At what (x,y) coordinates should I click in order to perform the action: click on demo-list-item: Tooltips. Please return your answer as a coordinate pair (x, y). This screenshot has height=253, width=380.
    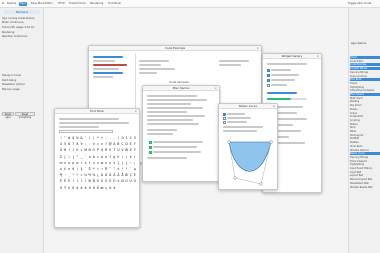
    Looking at the image, I should click on (365, 142).